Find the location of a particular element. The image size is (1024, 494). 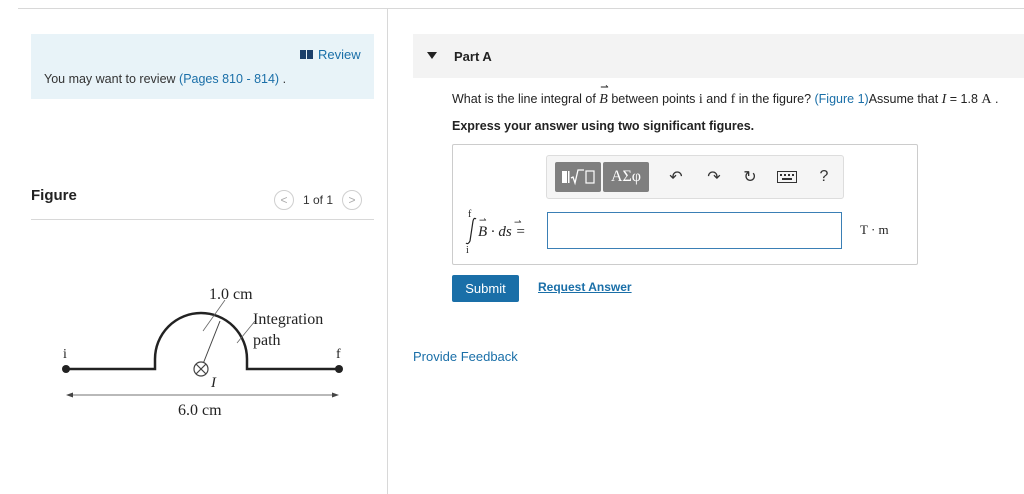

reset-icon: ↻ is located at coordinates (750, 177).